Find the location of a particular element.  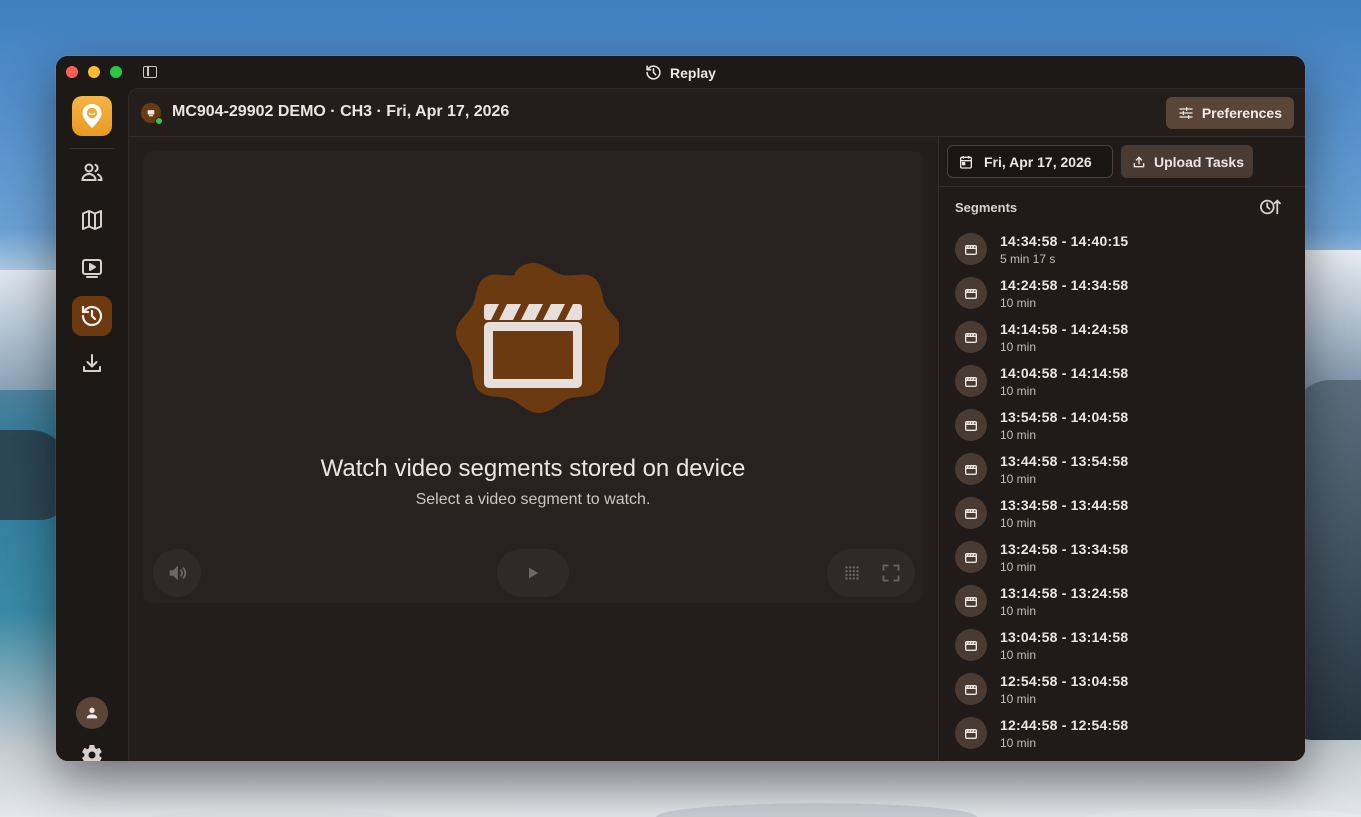

video-clapper-icon is located at coordinates (537, 338).